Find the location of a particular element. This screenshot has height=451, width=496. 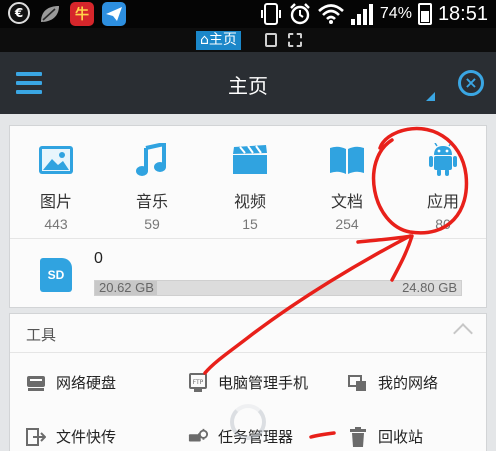

tool-label: 我的网络 is located at coordinates (408, 383).